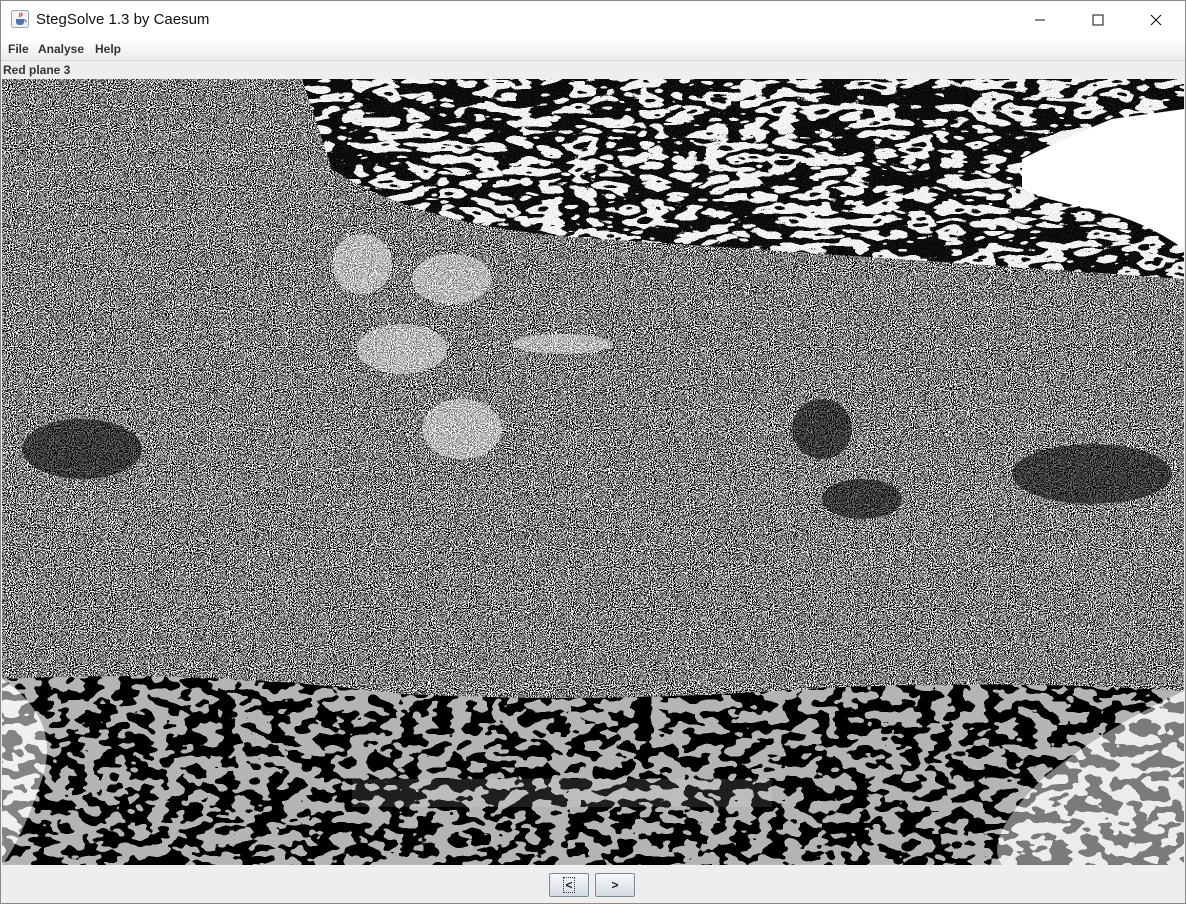  Describe the element at coordinates (61, 49) in the screenshot. I see `menu-analyse: Analyse` at that location.